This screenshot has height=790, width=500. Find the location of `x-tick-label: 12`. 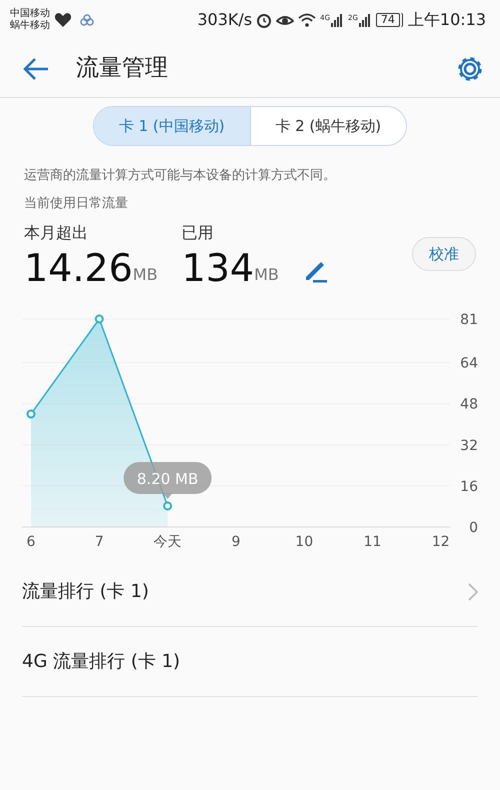

x-tick-label: 12 is located at coordinates (441, 542).